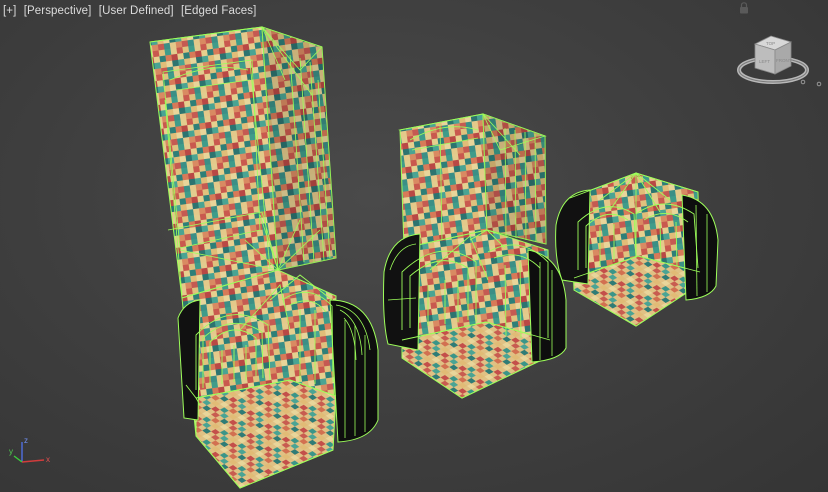  Describe the element at coordinates (48, 459) in the screenshot. I see `x-axis-label: x` at that location.